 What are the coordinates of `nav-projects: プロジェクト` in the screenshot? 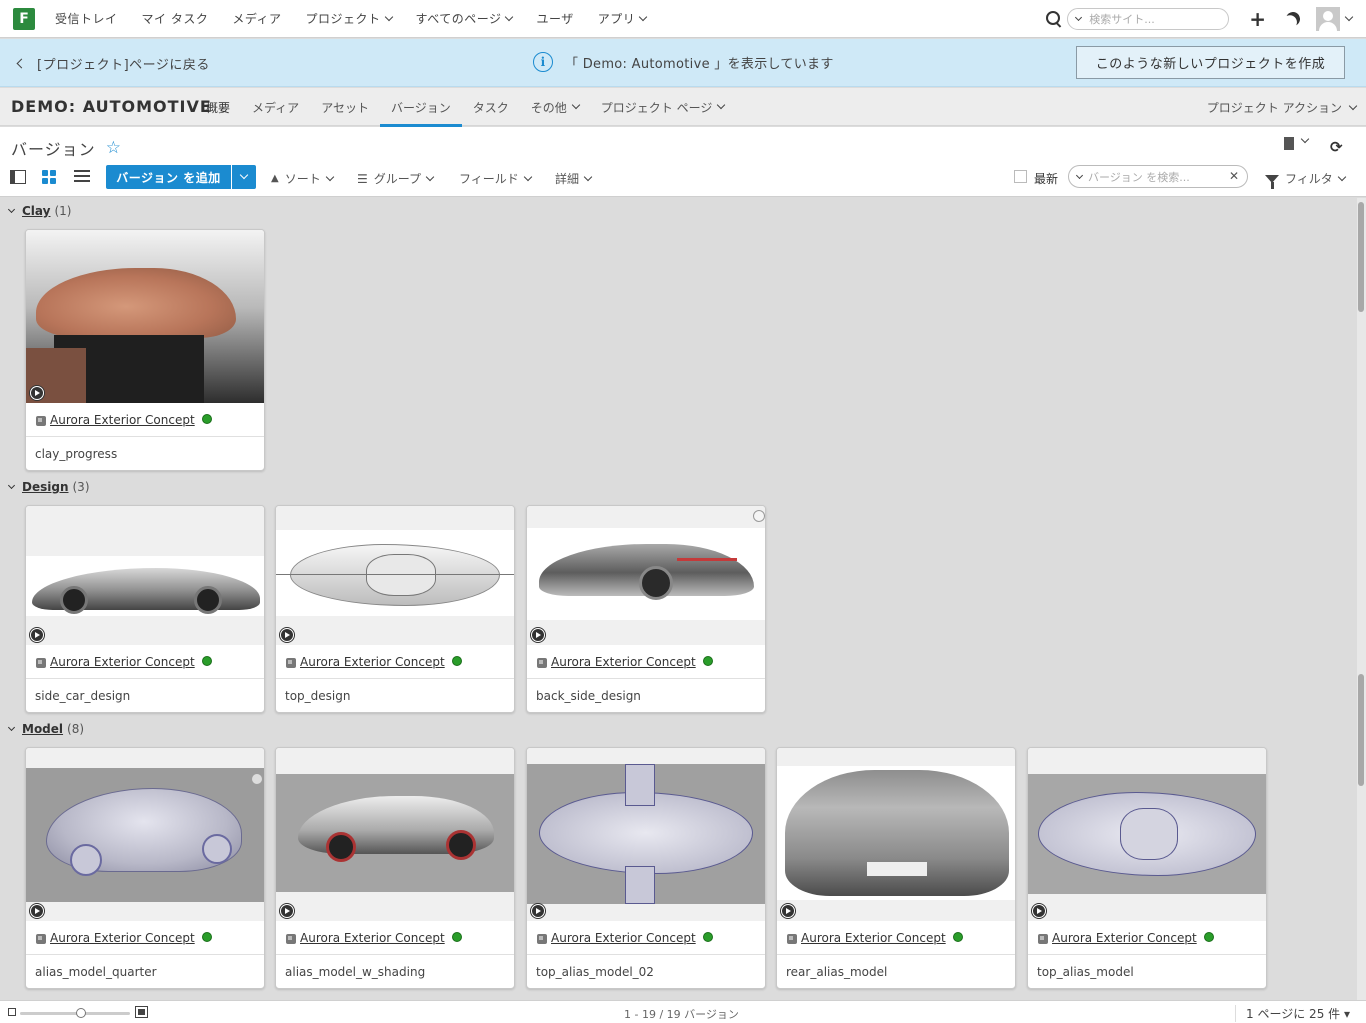 It's located at (349, 18).